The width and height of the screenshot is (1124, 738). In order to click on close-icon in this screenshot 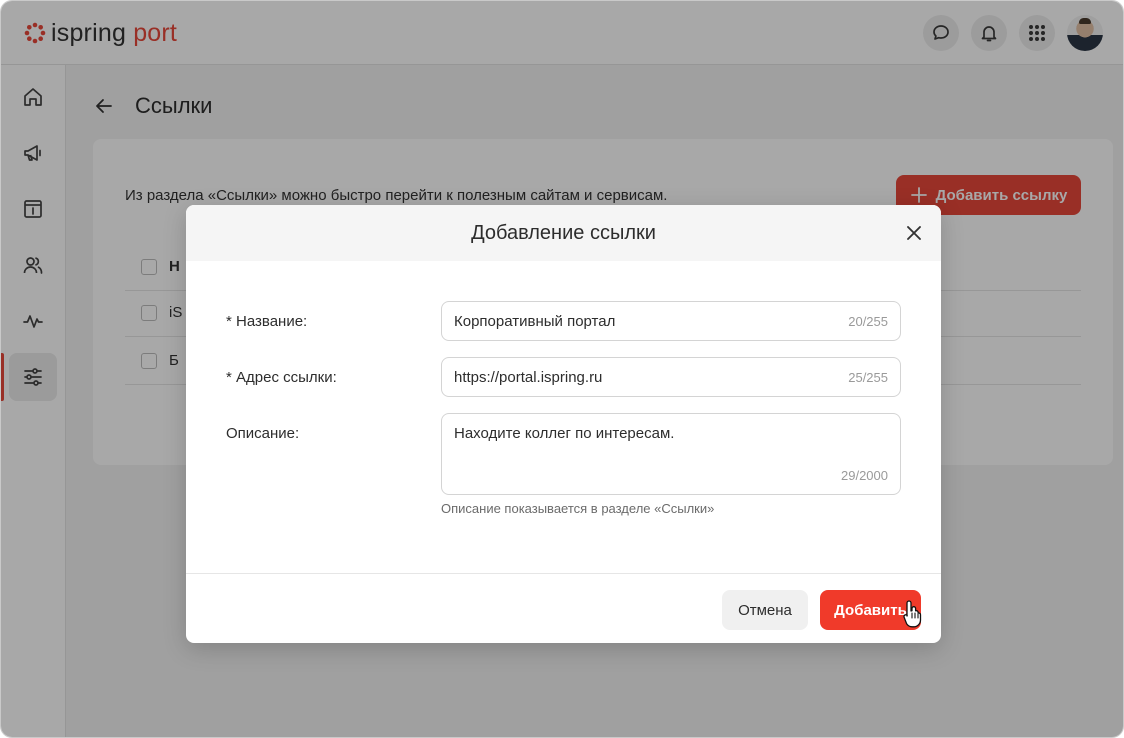, I will do `click(914, 233)`.